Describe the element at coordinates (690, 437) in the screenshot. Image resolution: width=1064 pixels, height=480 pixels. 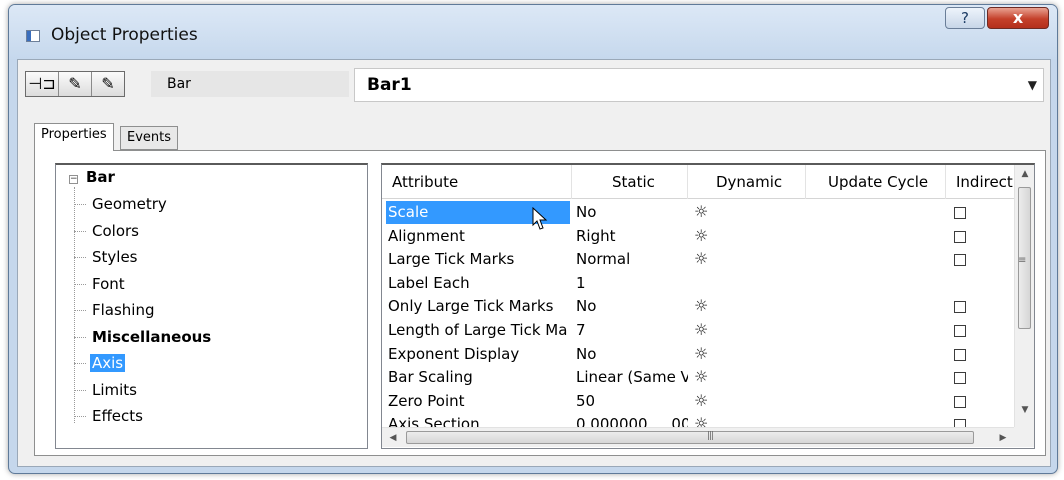
I see `horizontal-scroll-thumb: |||` at that location.